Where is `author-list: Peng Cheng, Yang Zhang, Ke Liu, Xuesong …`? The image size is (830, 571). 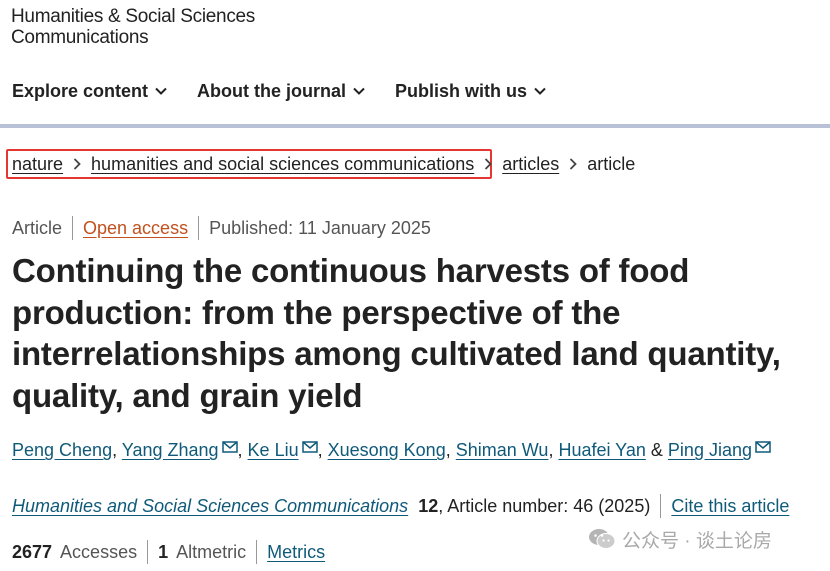
author-list: Peng Cheng, Yang Zhang, Ke Liu, Xuesong … is located at coordinates (391, 450).